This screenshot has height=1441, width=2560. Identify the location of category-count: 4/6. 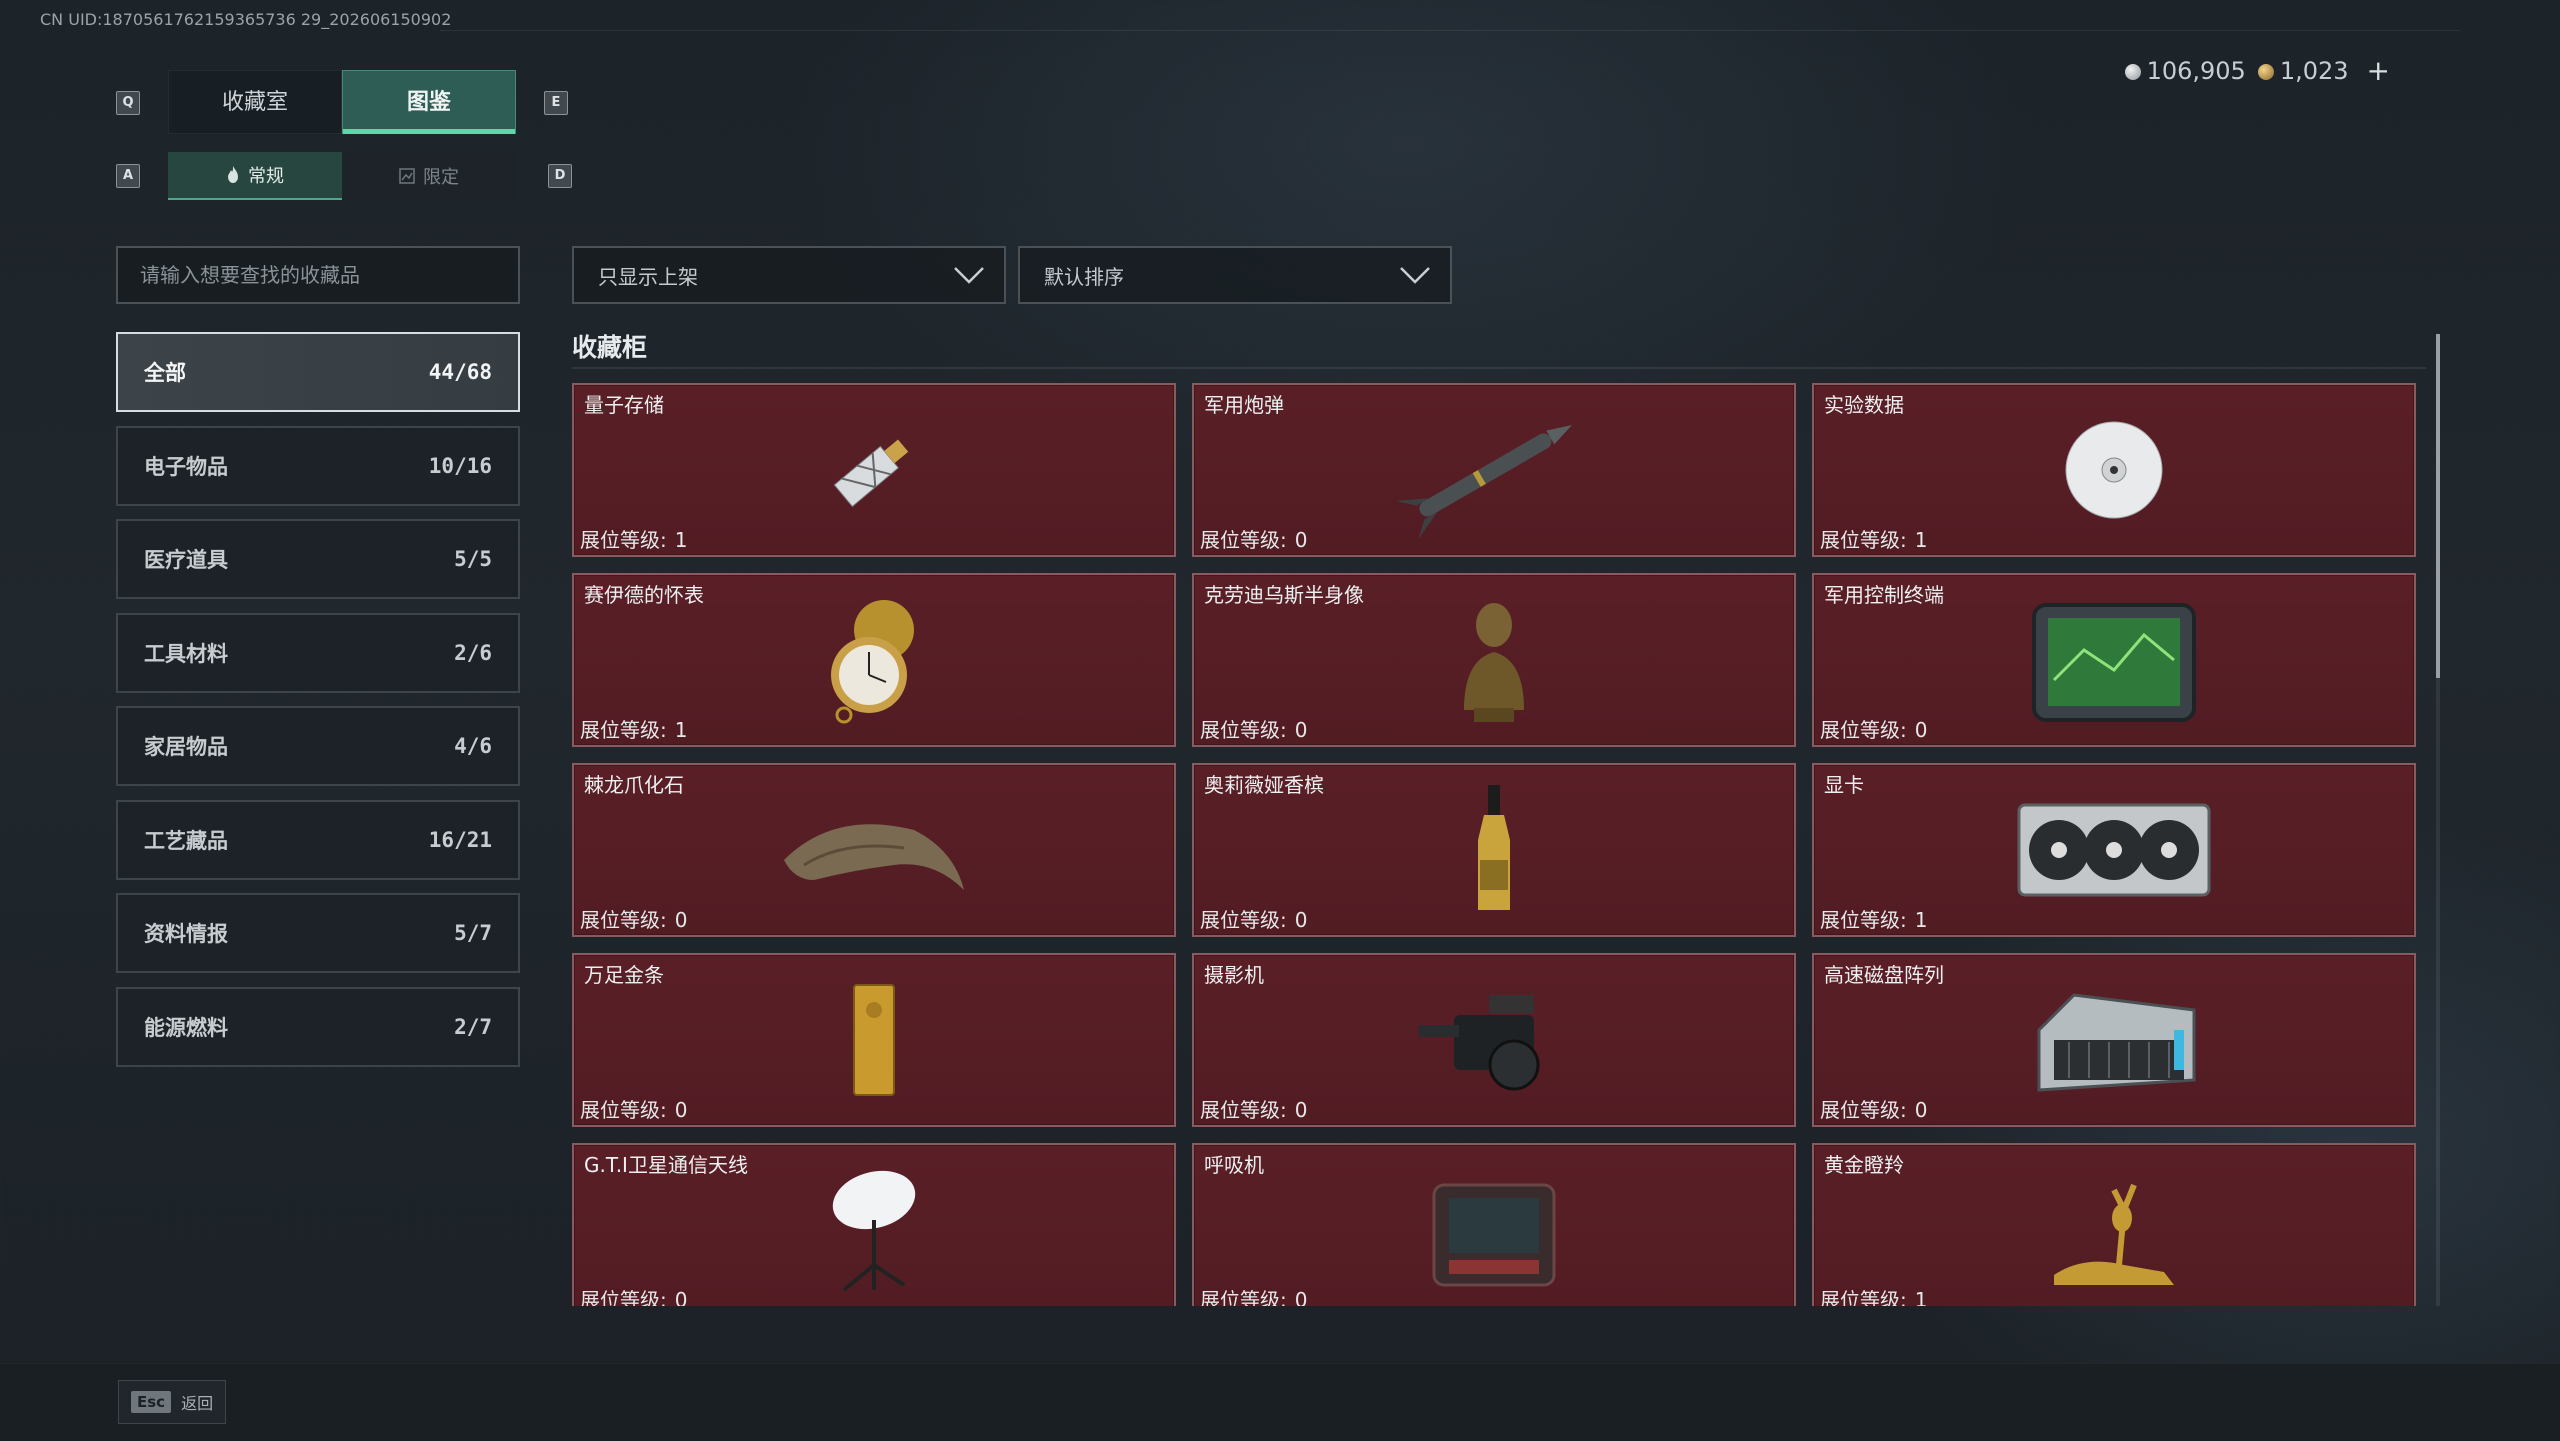
(473, 746).